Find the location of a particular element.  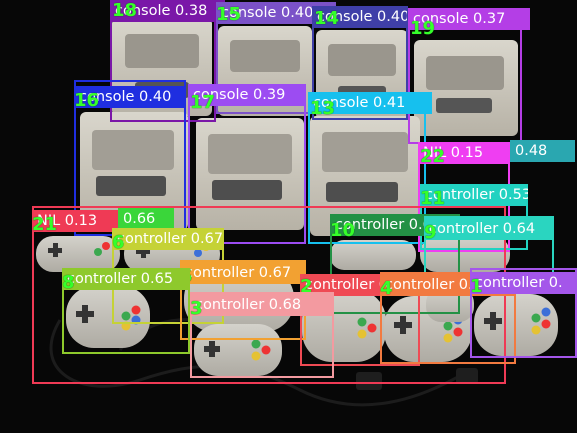

bbox-index-17: 17 is located at coordinates (203, 102).